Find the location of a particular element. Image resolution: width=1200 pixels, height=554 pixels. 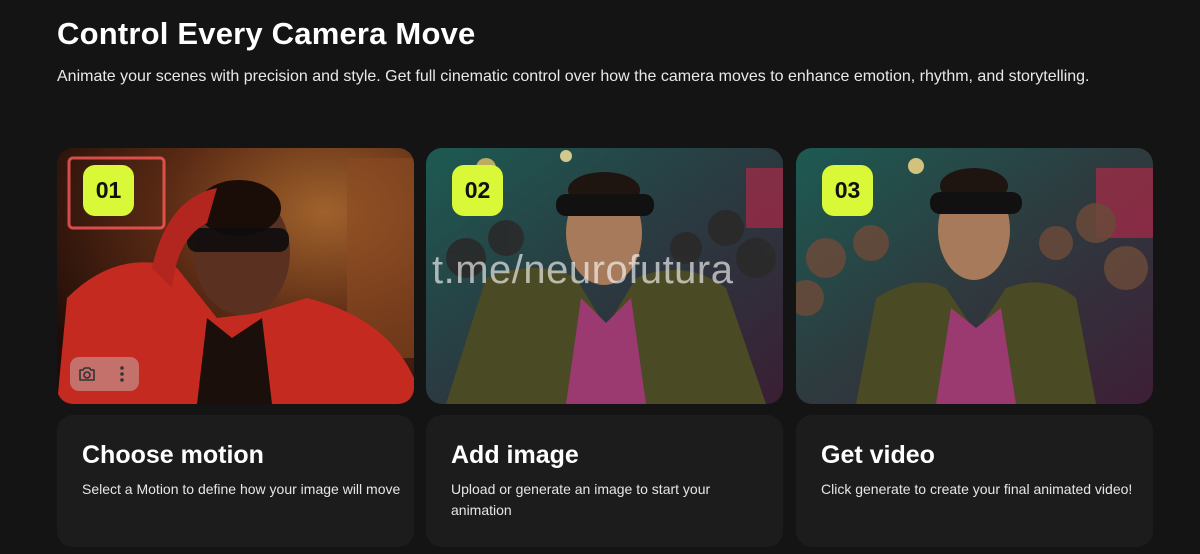

step-3-image: 03 is located at coordinates (974, 276).